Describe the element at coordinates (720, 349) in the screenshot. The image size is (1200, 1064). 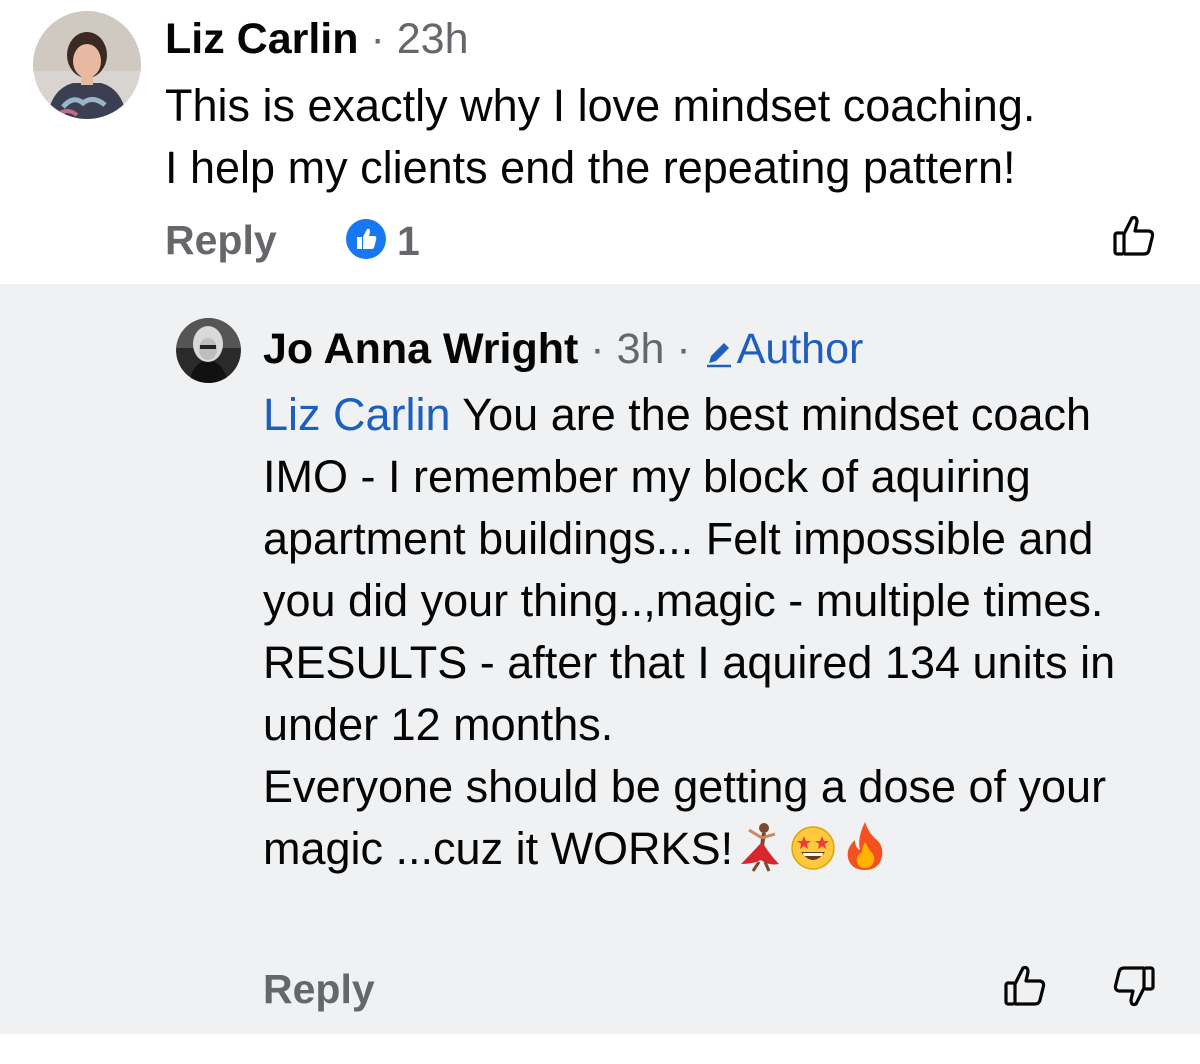
I see `pencil-icon` at that location.